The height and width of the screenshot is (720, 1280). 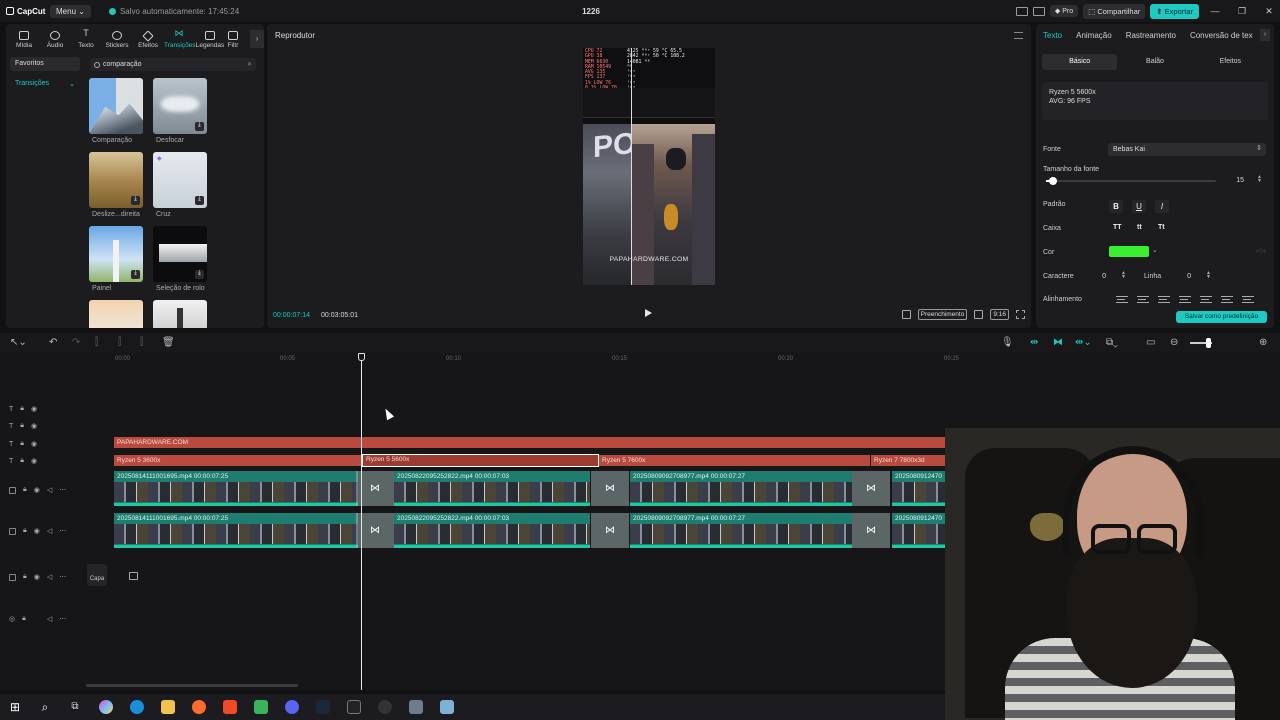 What do you see at coordinates (1150, 342) in the screenshot?
I see `caption-track-icon: ▭` at bounding box center [1150, 342].